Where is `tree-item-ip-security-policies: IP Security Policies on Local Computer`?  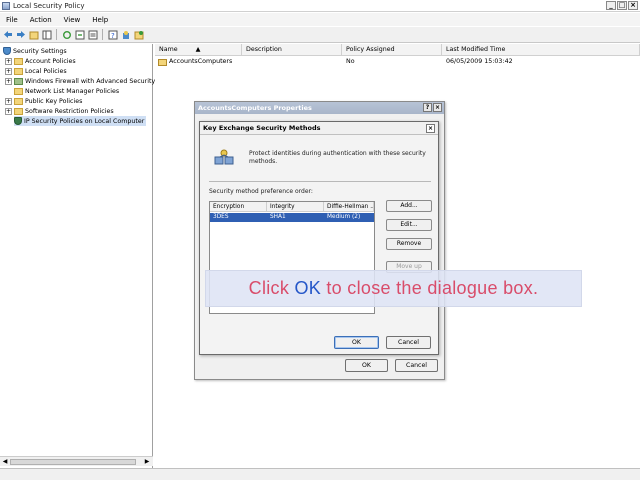
tree-item-ip-security-policies: IP Security Policies on Local Computer is located at coordinates (80, 121).